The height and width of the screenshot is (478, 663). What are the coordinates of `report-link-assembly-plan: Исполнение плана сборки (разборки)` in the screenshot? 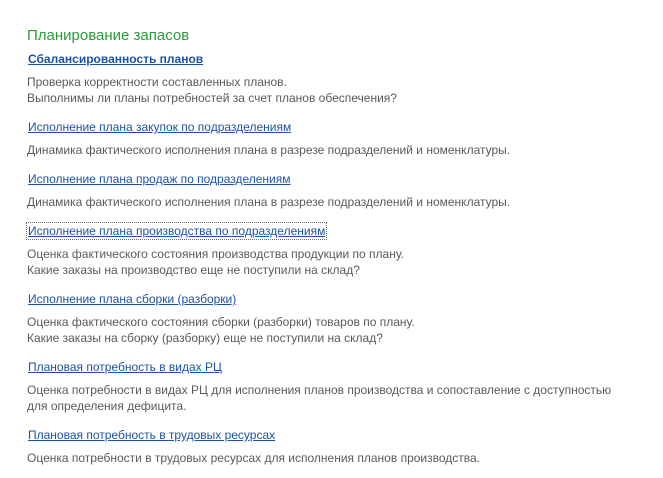 It's located at (132, 299).